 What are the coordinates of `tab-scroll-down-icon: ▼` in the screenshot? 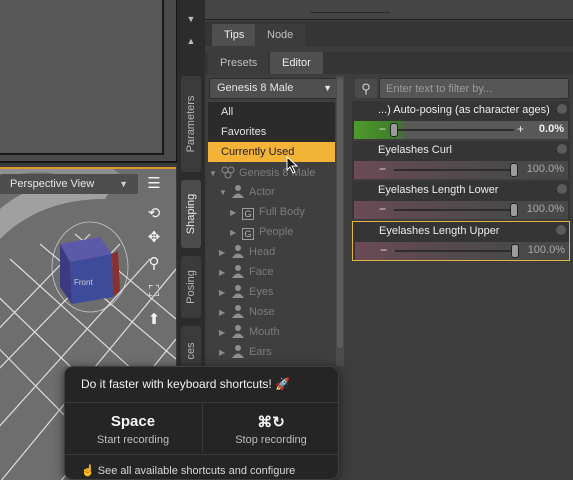 It's located at (191, 19).